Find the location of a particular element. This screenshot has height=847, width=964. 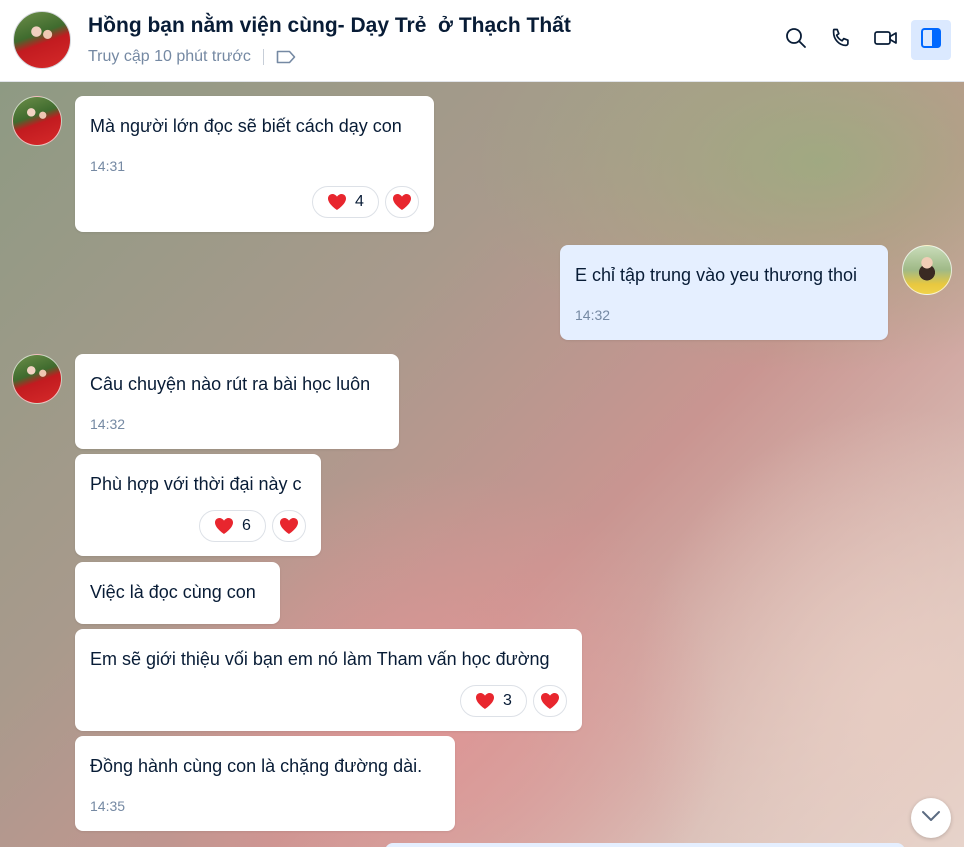

video-camera-icon is located at coordinates (886, 40).